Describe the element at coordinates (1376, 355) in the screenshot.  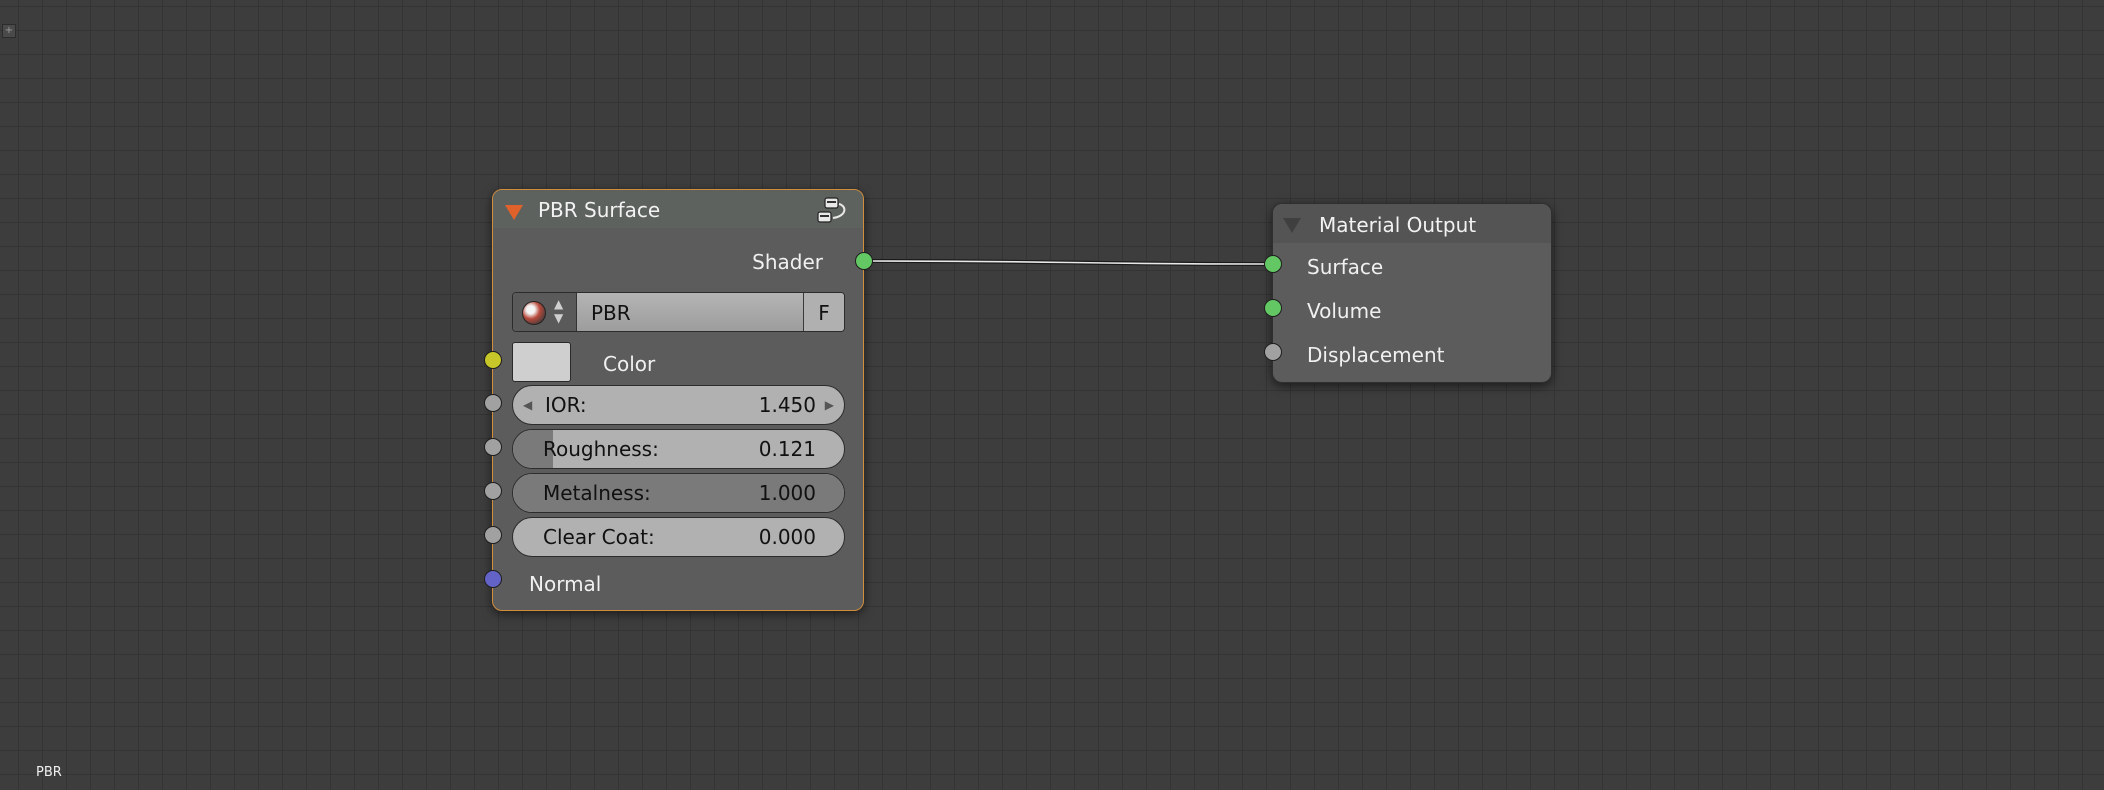
I see `displacement-label: Displacement` at that location.